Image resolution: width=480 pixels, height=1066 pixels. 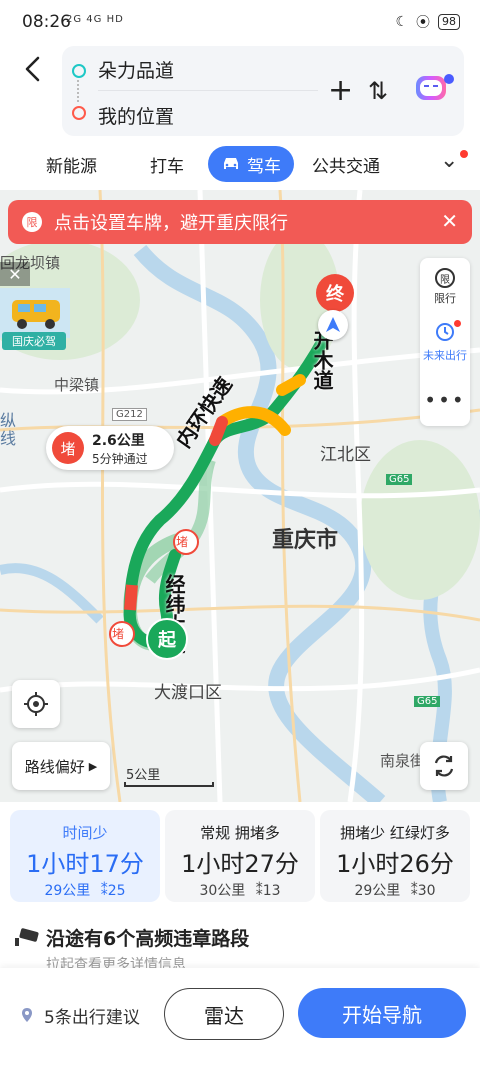 I want to click on jam-distance: 2.6公里, so click(x=118, y=441).